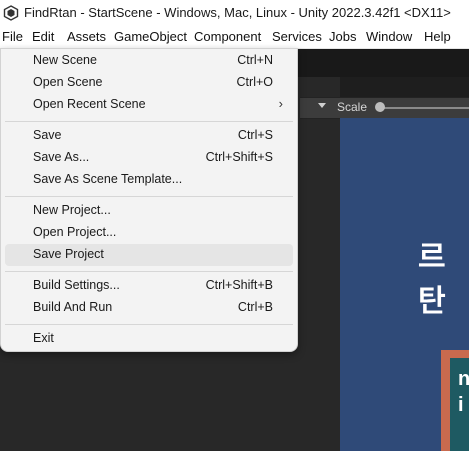 This screenshot has height=451, width=469. I want to click on menu-gameobject: GameObject, so click(150, 36).